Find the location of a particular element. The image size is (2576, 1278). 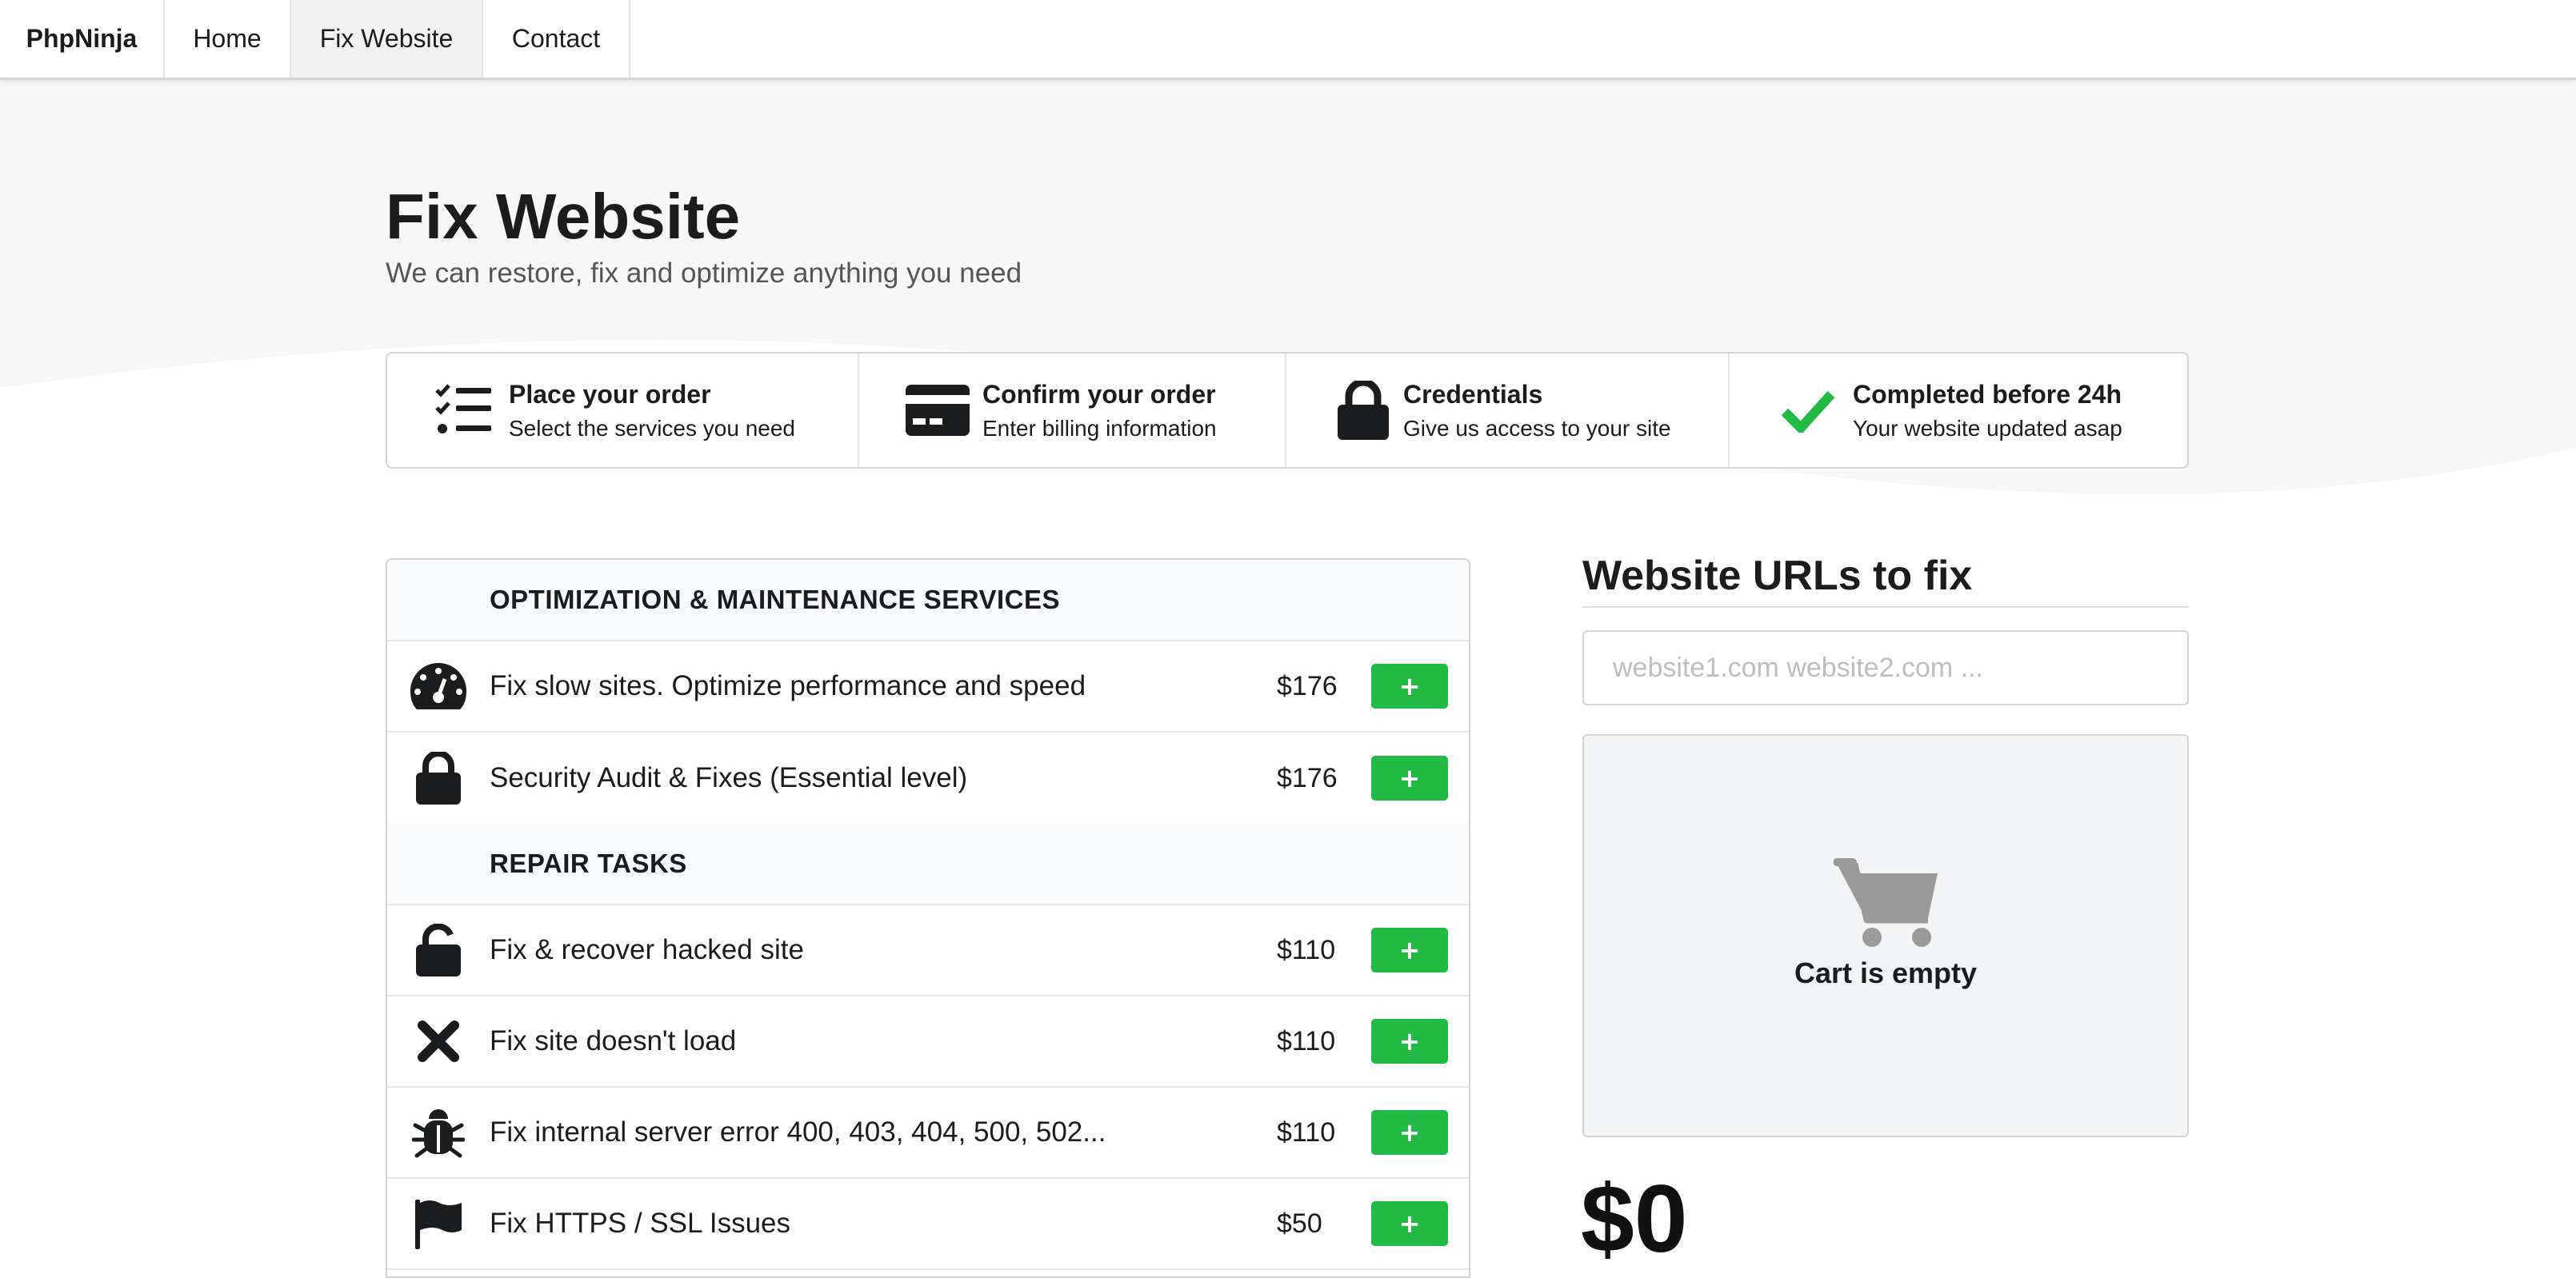

service-label: Fix HTTPS / SSL Issues is located at coordinates (640, 1223).